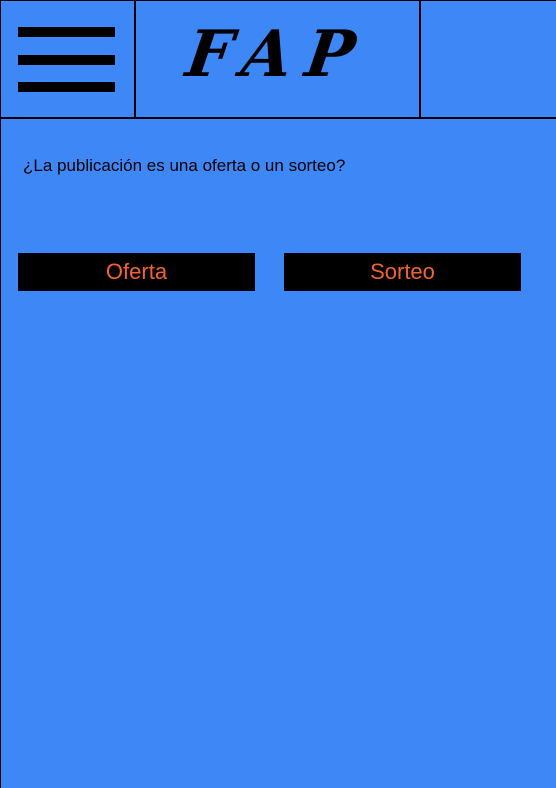  I want to click on sorteo-button: Sorteo, so click(402, 272).